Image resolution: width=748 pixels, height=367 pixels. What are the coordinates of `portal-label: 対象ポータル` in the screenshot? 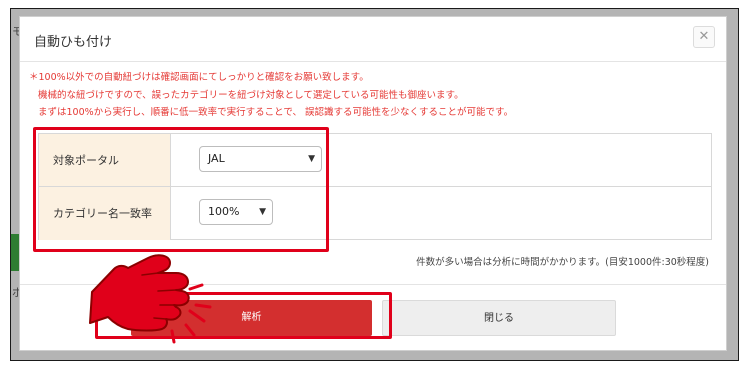 It's located at (105, 160).